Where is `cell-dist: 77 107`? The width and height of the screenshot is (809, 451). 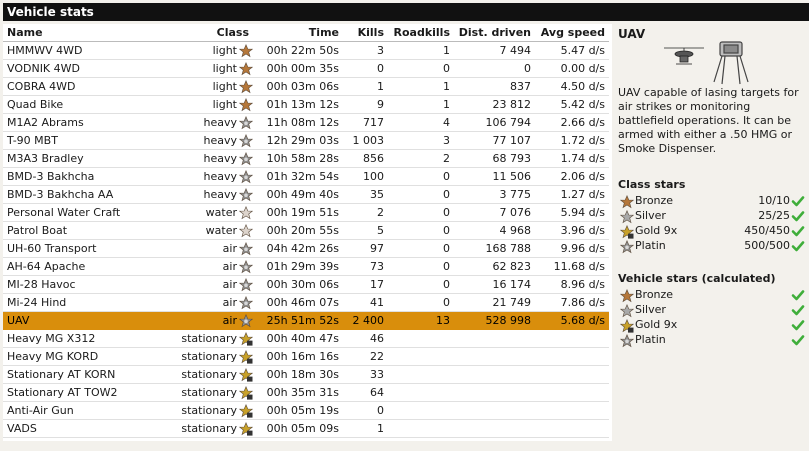 cell-dist: 77 107 is located at coordinates (494, 140).